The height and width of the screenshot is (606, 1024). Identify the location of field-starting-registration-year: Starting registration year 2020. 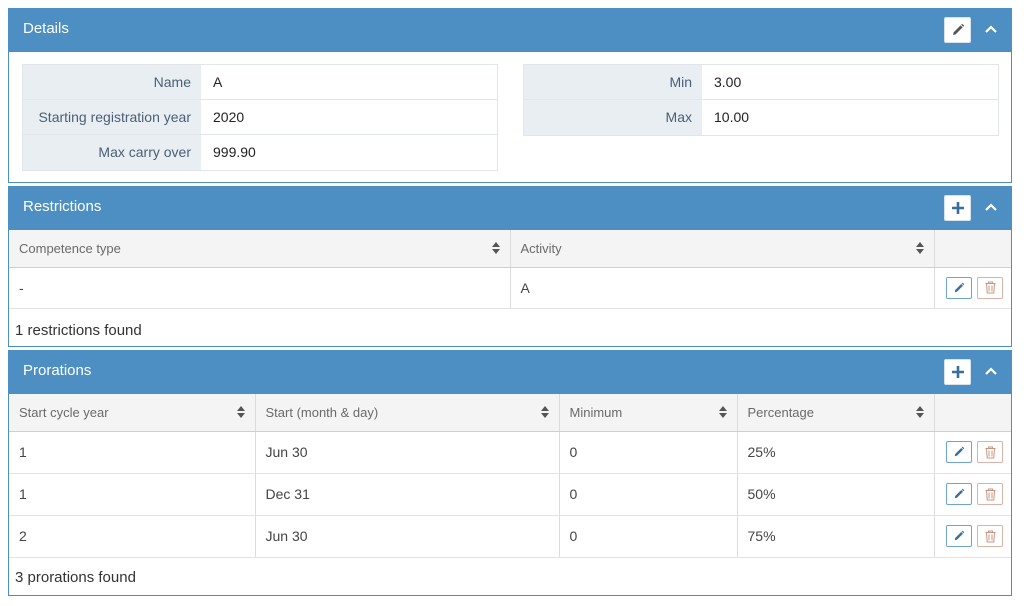
(260, 117).